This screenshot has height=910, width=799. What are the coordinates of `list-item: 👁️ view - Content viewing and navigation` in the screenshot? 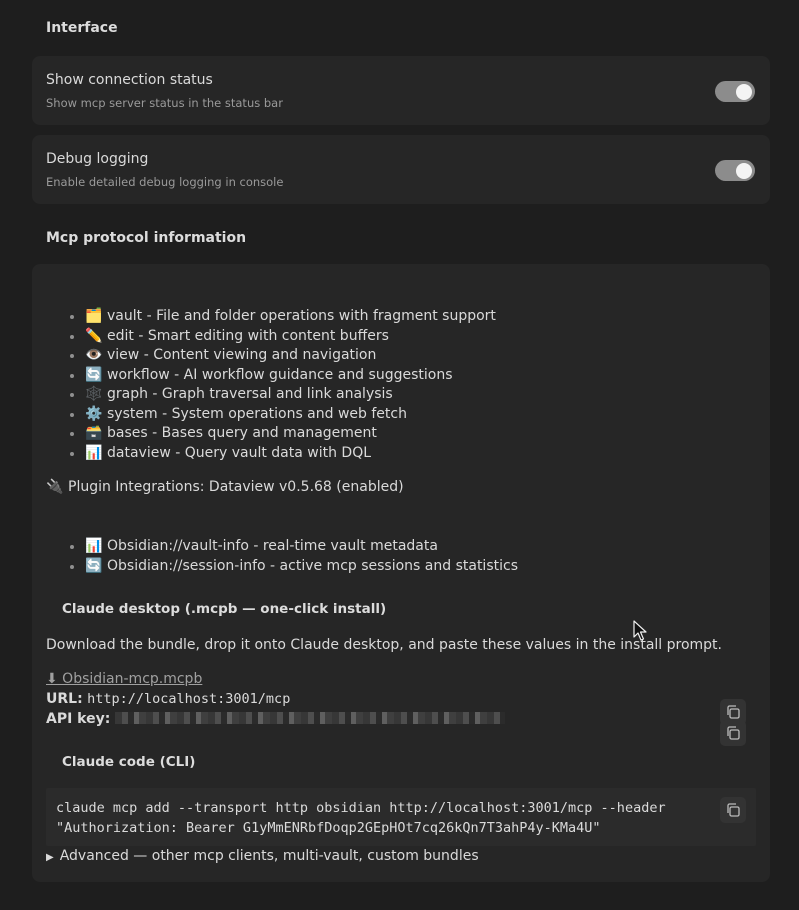 It's located at (271, 356).